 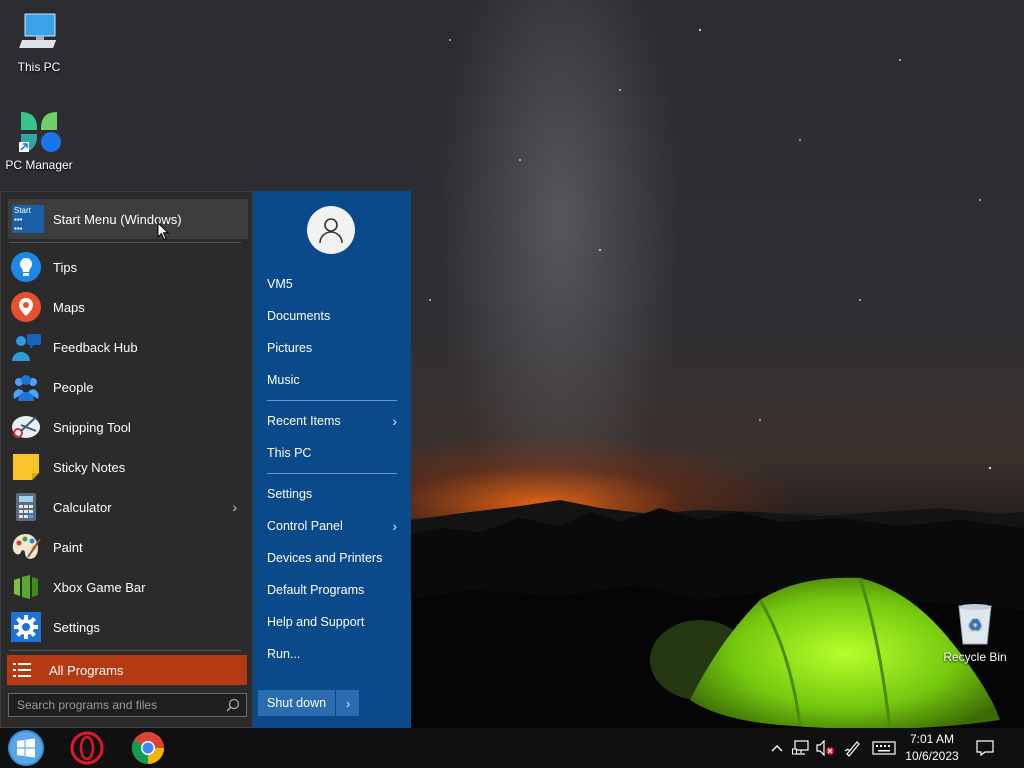 I want to click on place-label: VM5, so click(x=280, y=284).